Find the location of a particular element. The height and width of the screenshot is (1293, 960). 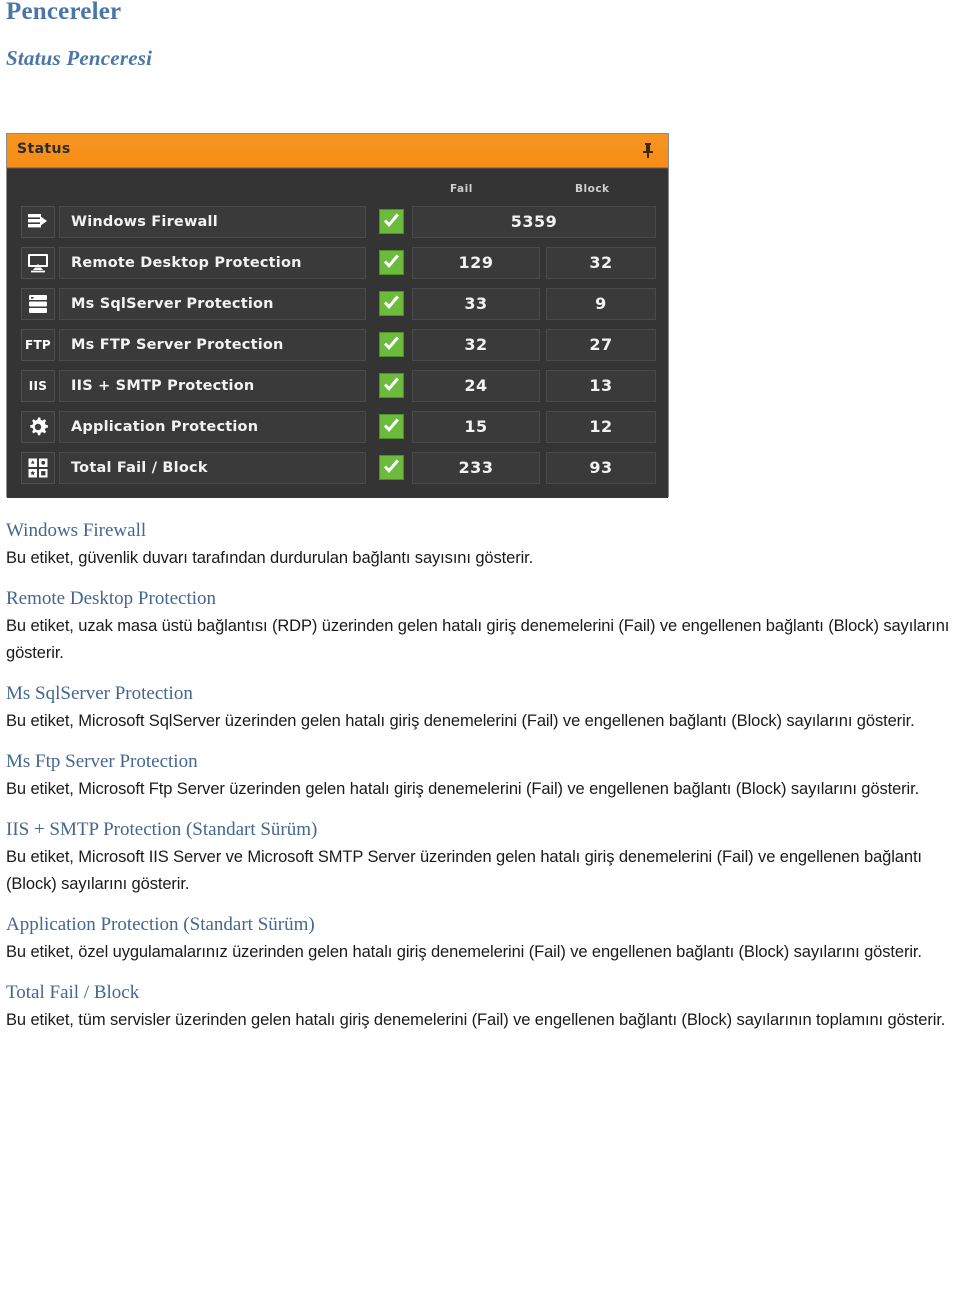

database-icon is located at coordinates (38, 304).